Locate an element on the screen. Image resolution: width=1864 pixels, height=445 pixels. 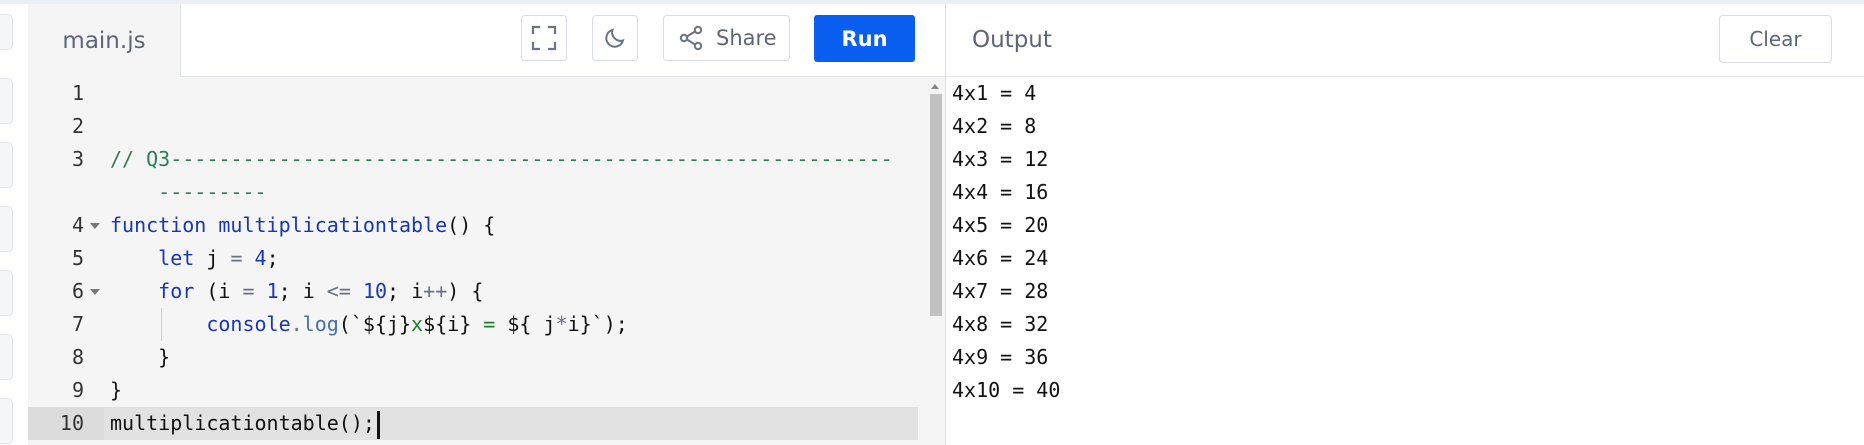
code-line: 8 } is located at coordinates (473, 357).